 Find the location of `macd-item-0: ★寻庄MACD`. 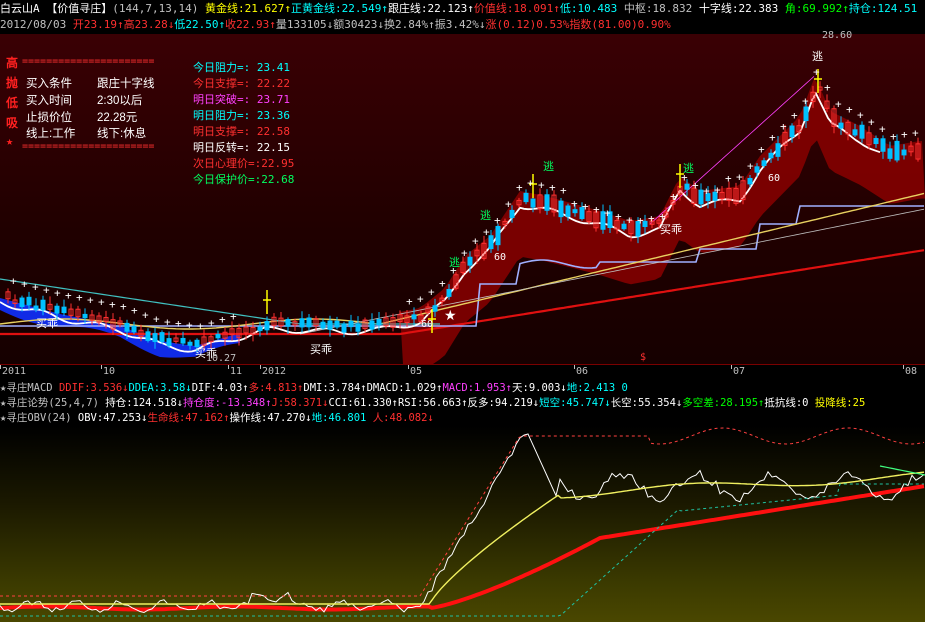

macd-item-0: ★寻庄MACD is located at coordinates (29, 388).